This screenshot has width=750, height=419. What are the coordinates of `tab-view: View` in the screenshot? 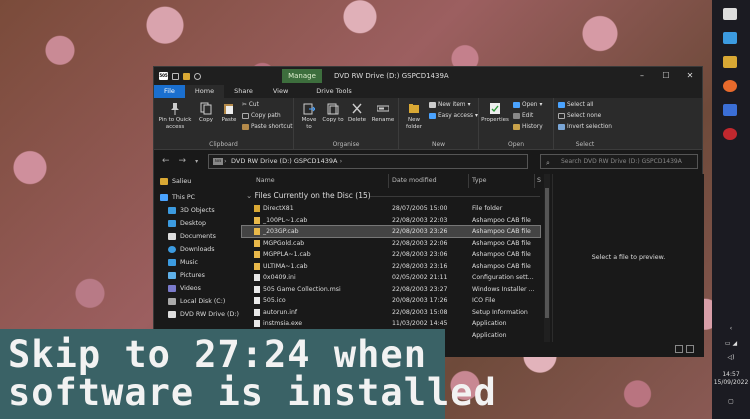 It's located at (280, 91).